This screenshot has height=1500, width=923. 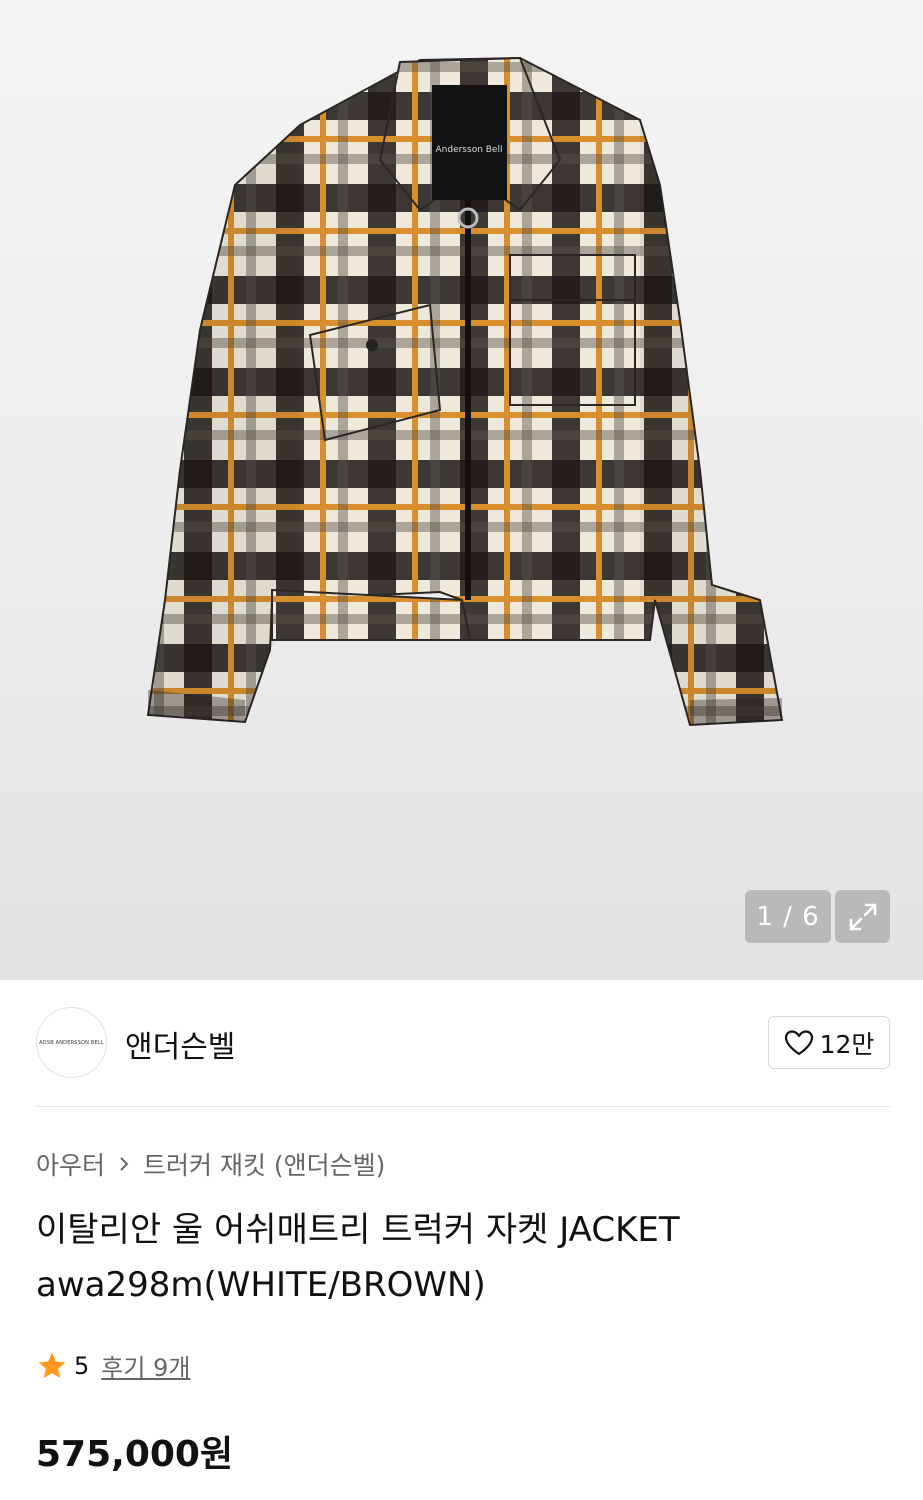 I want to click on brand-logo-text: ADSB ANDERSSON BELL, so click(x=71, y=1042).